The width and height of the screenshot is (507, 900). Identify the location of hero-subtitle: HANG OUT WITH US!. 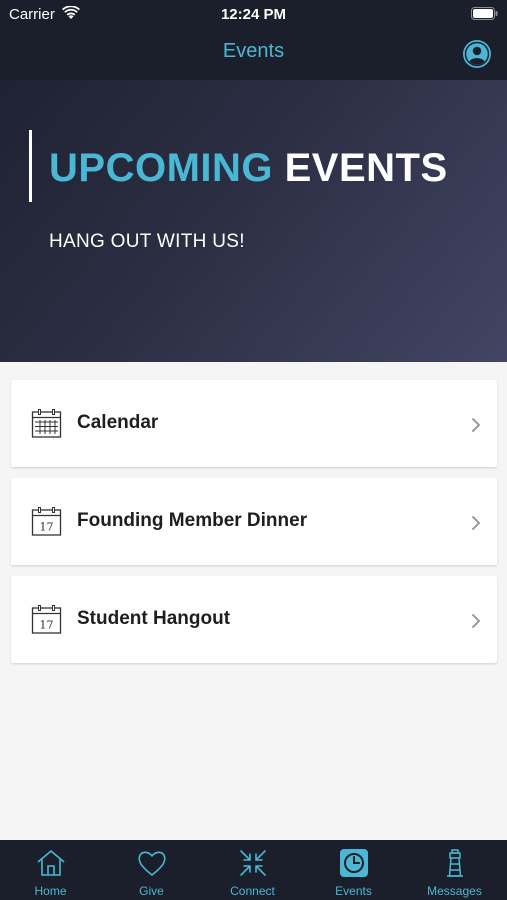
(147, 241).